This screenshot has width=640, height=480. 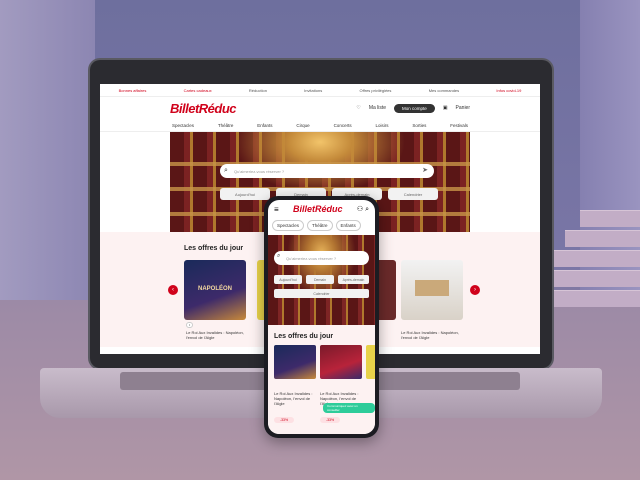 What do you see at coordinates (381, 125) in the screenshot?
I see `nav-item: Loisirs` at bounding box center [381, 125].